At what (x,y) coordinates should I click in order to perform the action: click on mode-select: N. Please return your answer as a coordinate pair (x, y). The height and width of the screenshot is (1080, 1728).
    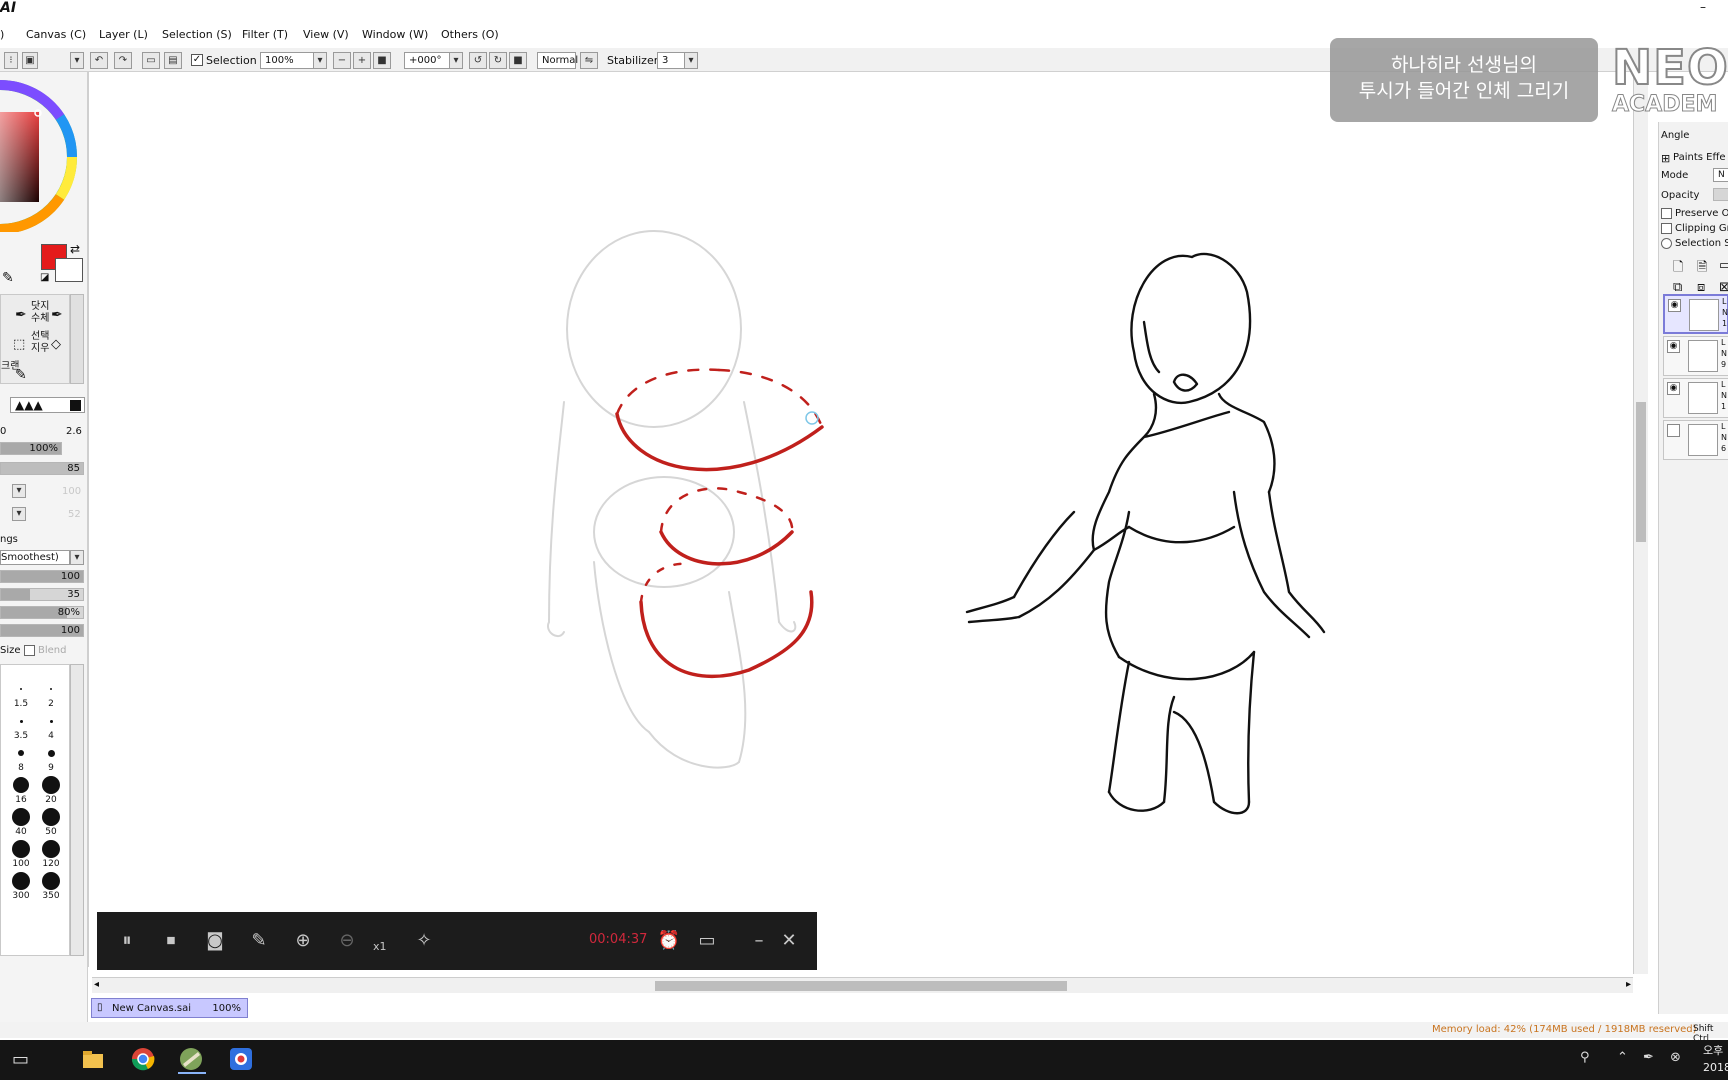
    Looking at the image, I should click on (1720, 175).